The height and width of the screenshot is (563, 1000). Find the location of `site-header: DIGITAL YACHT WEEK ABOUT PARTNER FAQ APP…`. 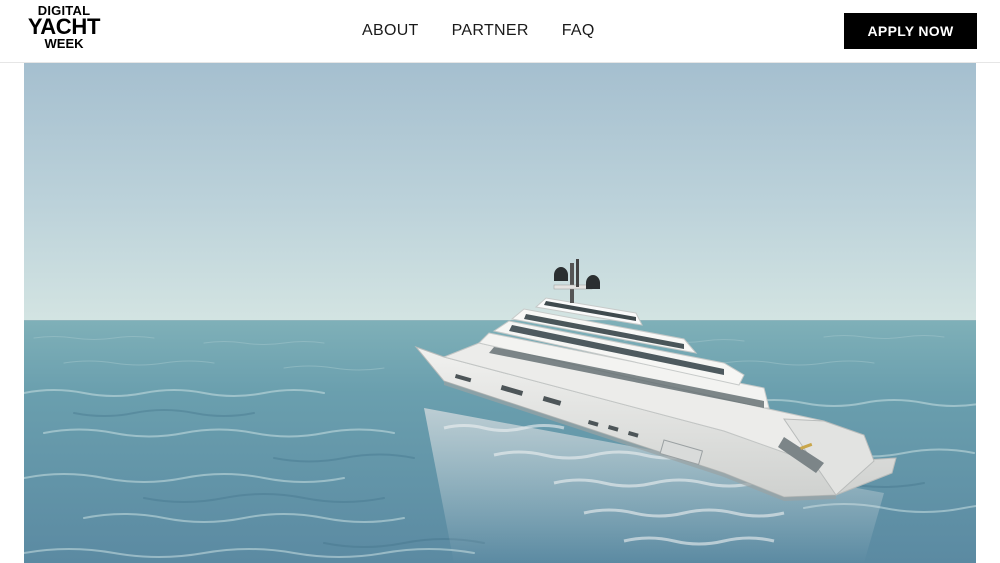

site-header: DIGITAL YACHT WEEK ABOUT PARTNER FAQ APP… is located at coordinates (500, 31).